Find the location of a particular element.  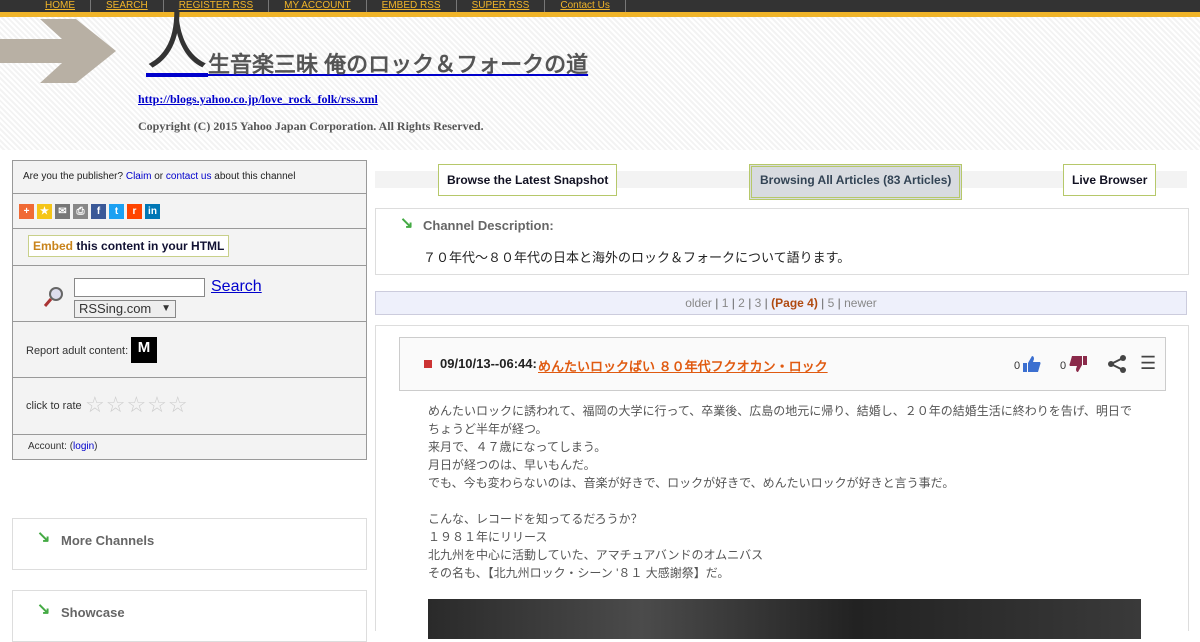

rate-label: click to rate is located at coordinates (54, 406).